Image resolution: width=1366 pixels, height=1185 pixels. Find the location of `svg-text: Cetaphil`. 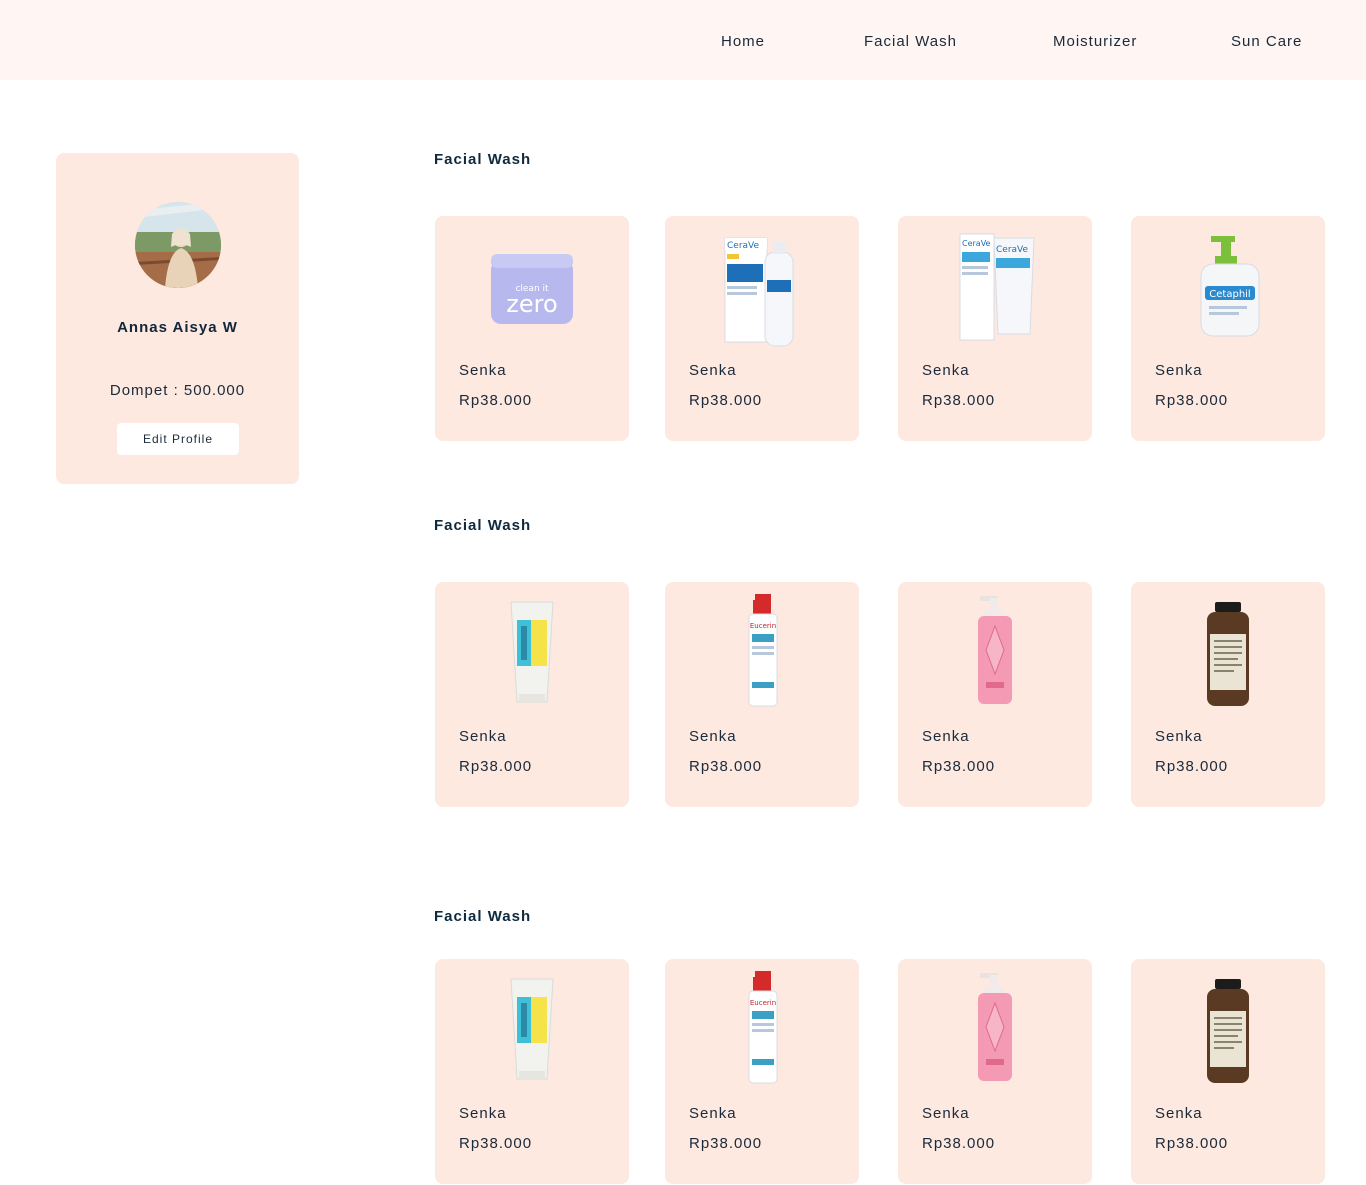

svg-text: Cetaphil is located at coordinates (1229, 294).